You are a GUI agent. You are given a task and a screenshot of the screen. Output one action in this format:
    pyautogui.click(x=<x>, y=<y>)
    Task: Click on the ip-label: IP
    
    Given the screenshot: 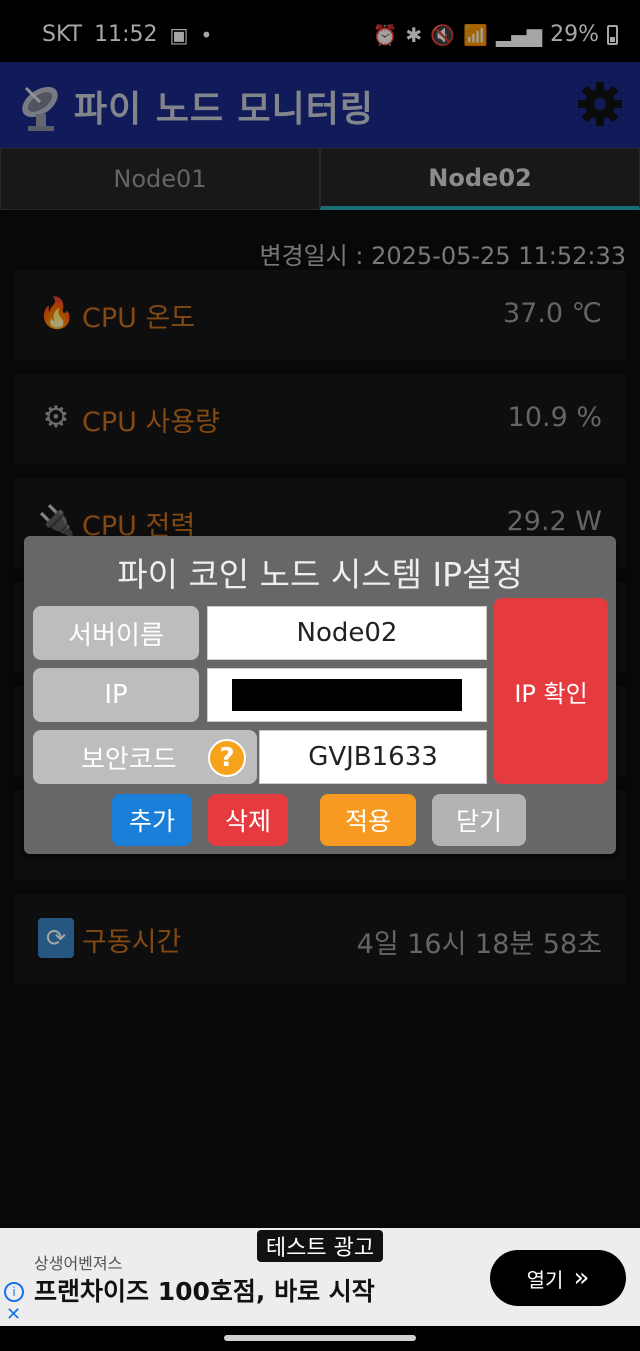 What is the action you would take?
    pyautogui.click(x=116, y=695)
    